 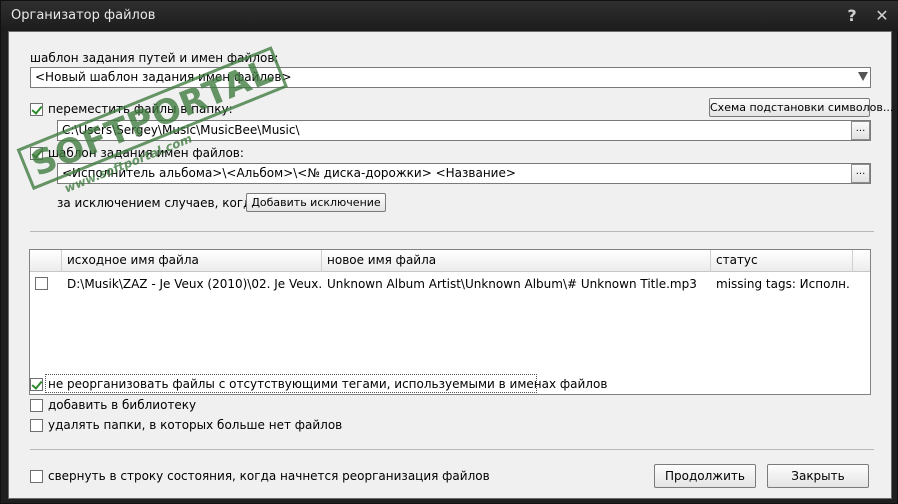 What do you see at coordinates (882, 16) in the screenshot?
I see `close-icon: ✕` at bounding box center [882, 16].